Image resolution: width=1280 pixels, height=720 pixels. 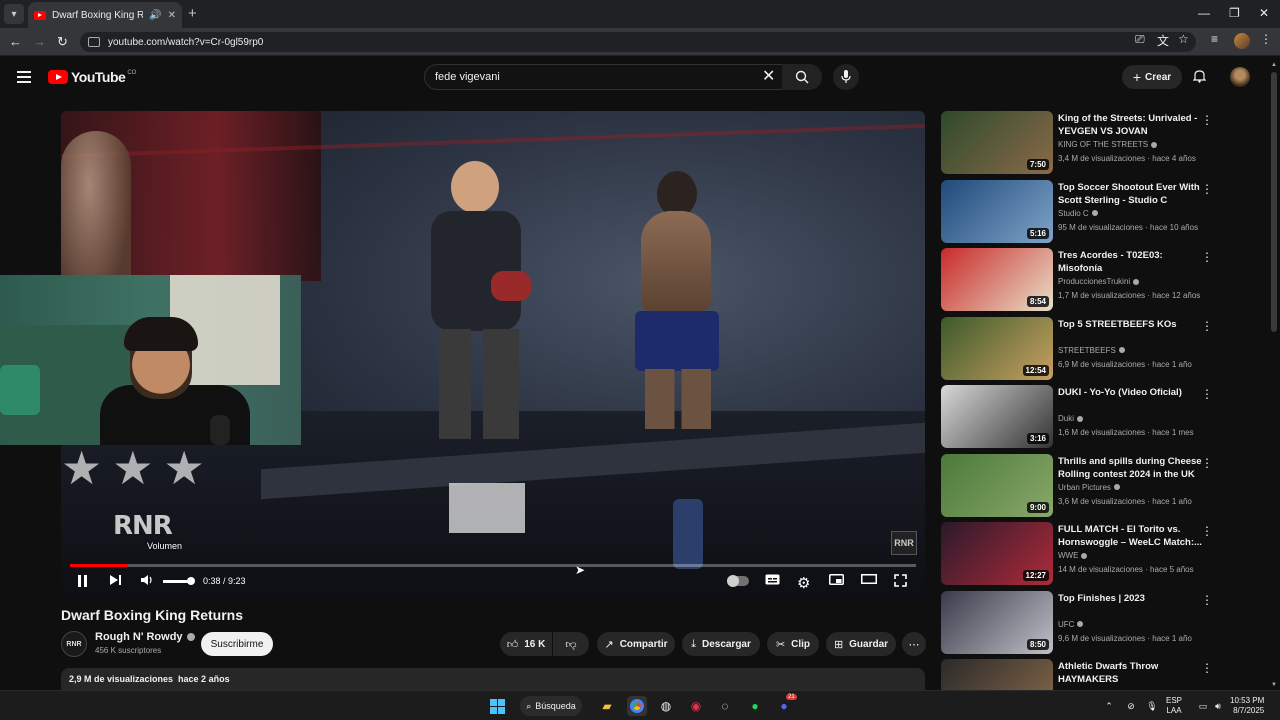 I want to click on site-info-icon, so click(x=94, y=42).